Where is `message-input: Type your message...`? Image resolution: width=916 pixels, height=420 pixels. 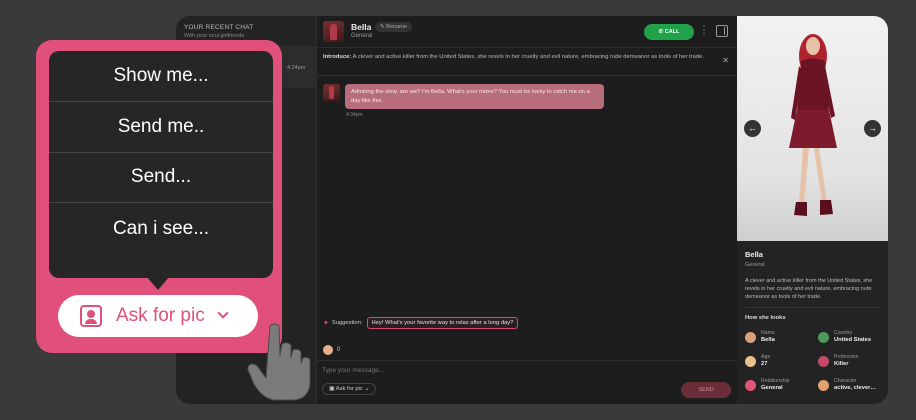 message-input: Type your message... is located at coordinates (353, 370).